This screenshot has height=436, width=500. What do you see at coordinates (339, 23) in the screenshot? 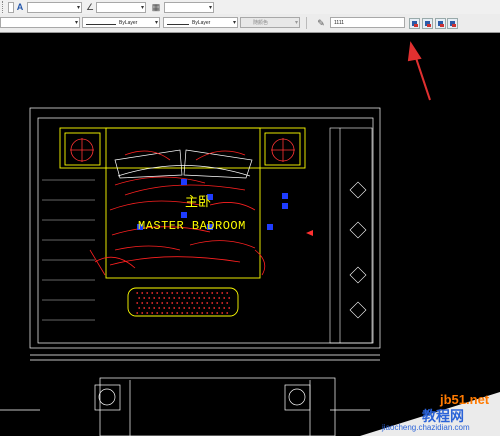
I see `text-input-value: 1111` at bounding box center [339, 23].